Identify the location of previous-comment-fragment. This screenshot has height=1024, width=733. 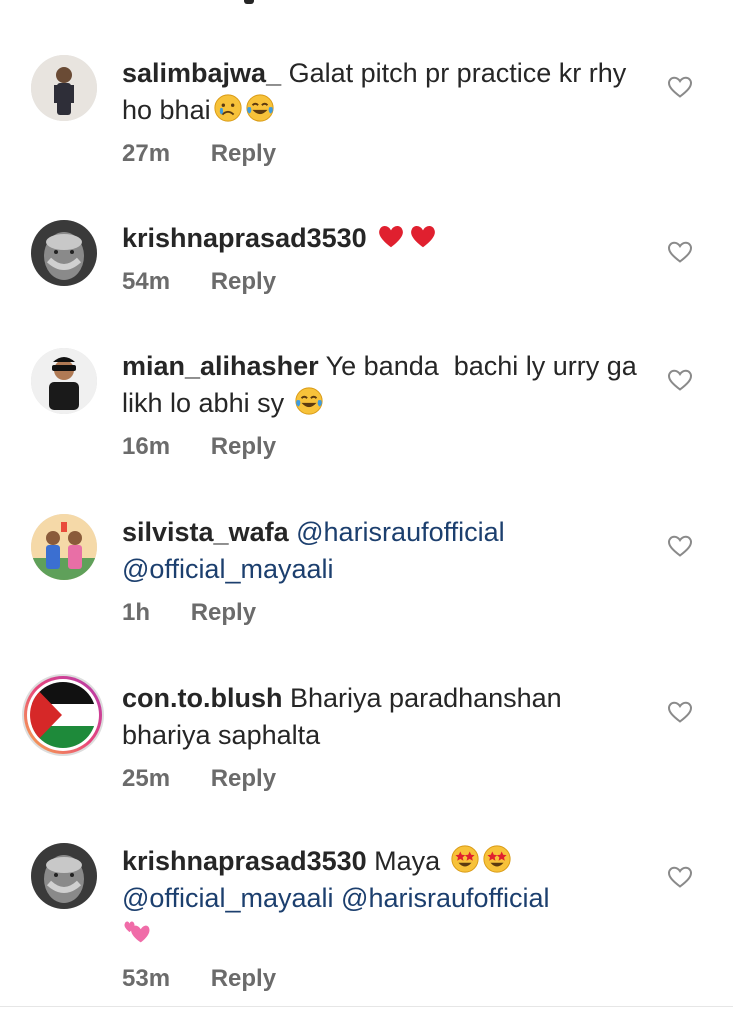
(366, 5).